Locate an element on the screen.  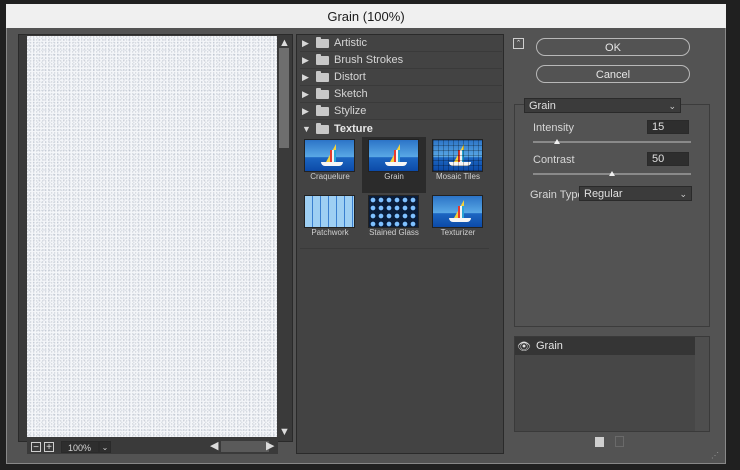
window-title: Grain (100%) is located at coordinates (366, 16).